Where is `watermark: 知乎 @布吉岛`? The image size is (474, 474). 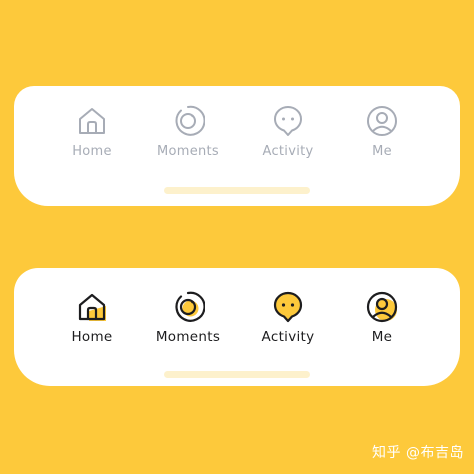
watermark: 知乎 @布吉岛 is located at coordinates (418, 453).